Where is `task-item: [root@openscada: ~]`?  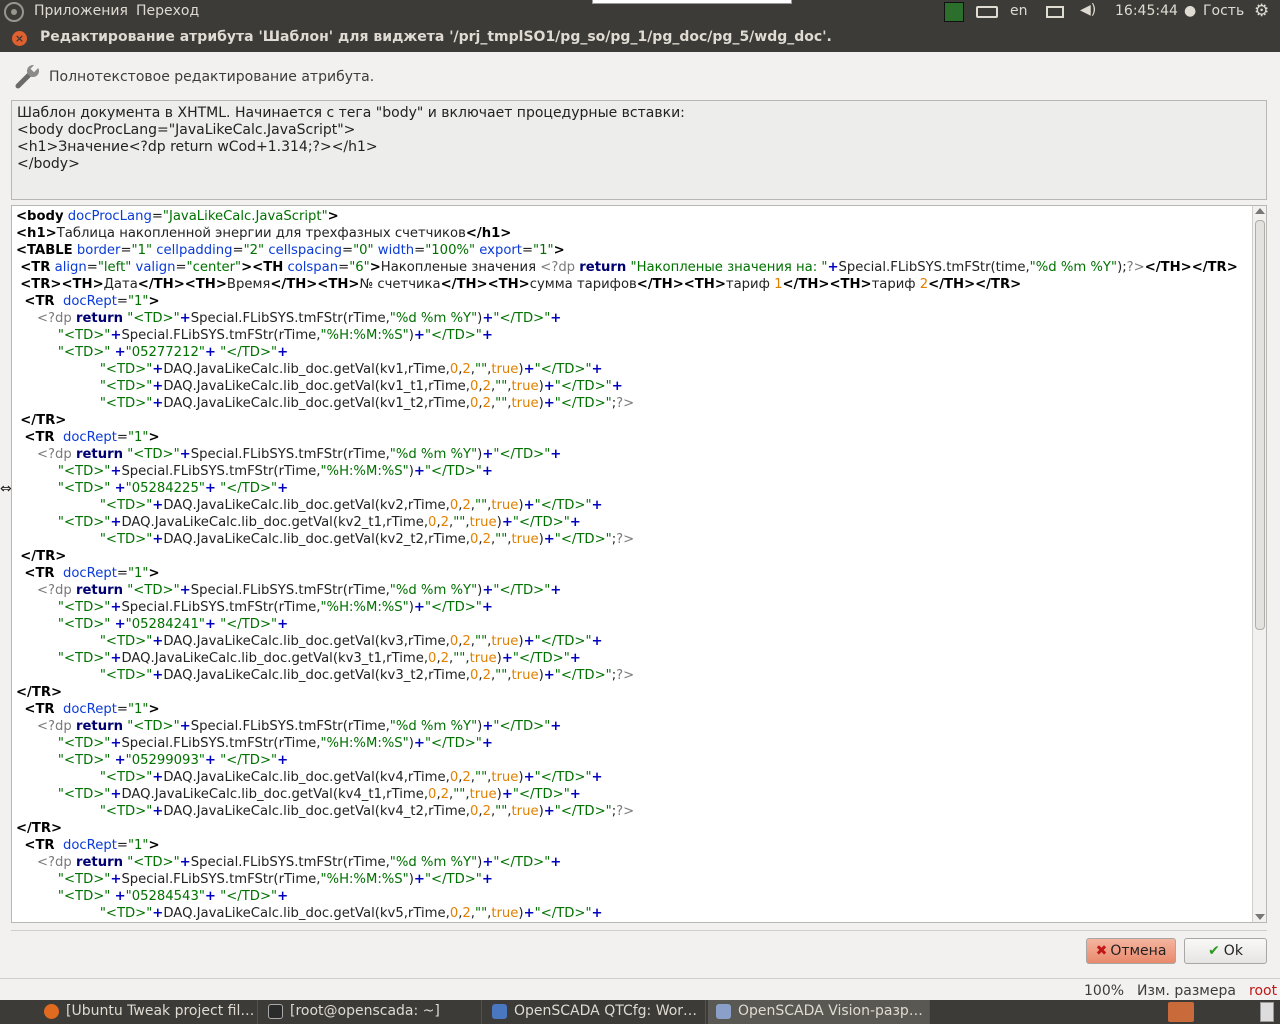 task-item: [root@openscada: ~] is located at coordinates (371, 1012).